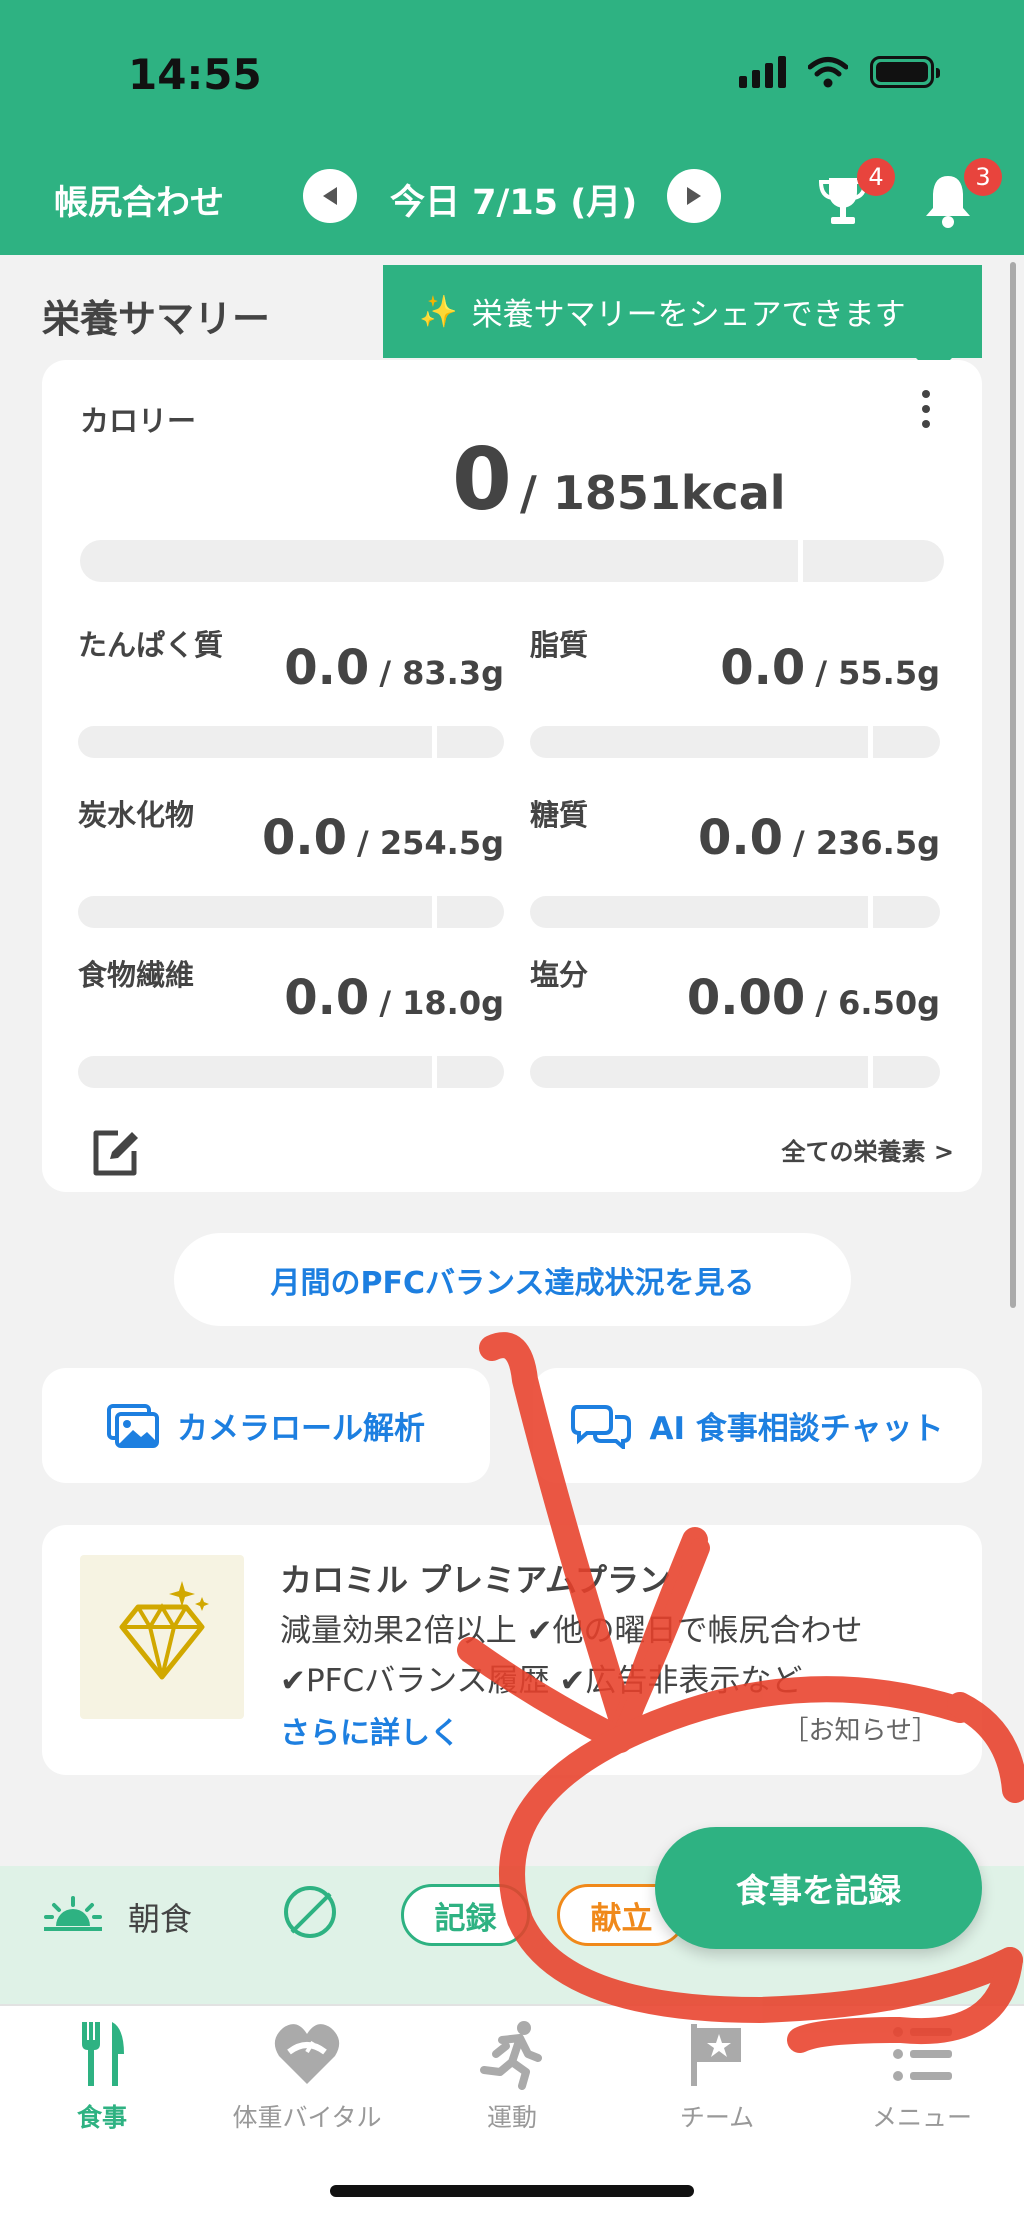 This screenshot has width=1024, height=2219. I want to click on nutrient-fat: 脂質 0.0/ 55.5g, so click(735, 690).